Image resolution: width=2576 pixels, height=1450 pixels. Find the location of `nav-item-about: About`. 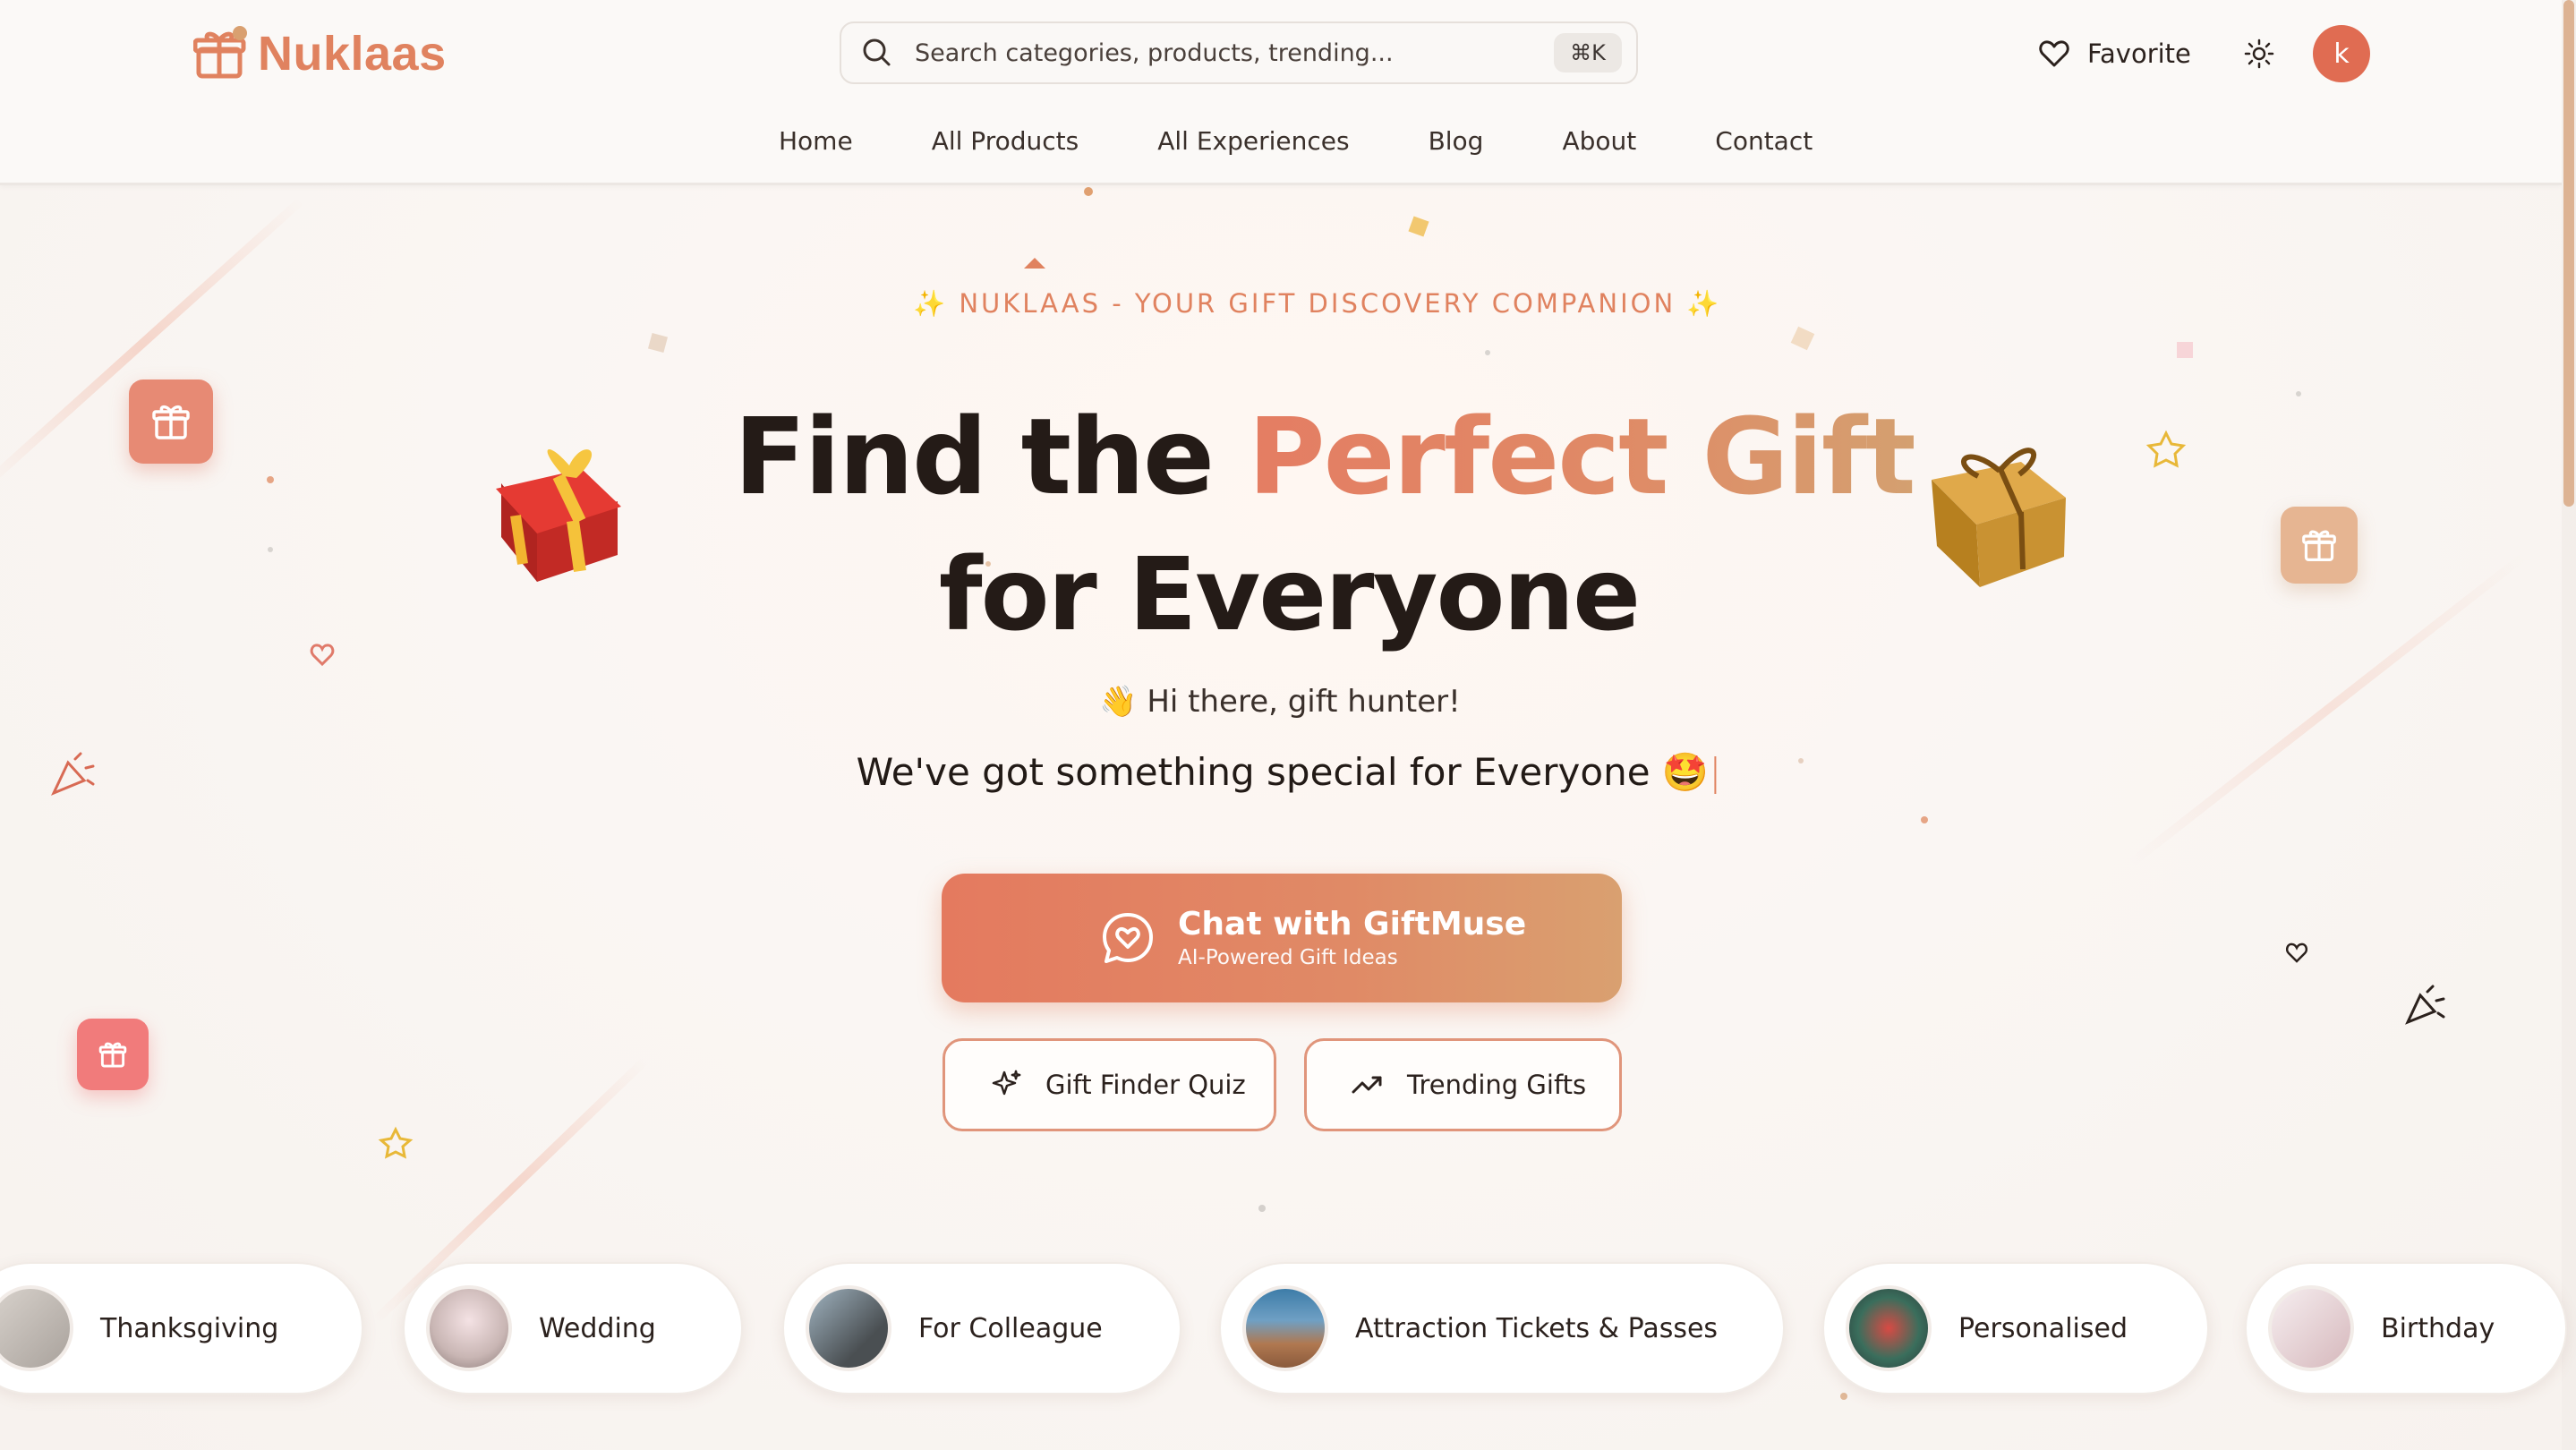

nav-item-about: About is located at coordinates (1599, 141).